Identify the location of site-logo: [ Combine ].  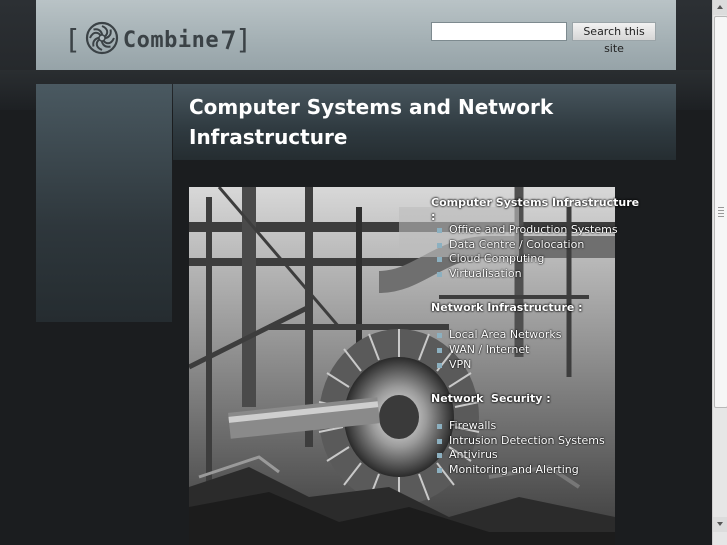
(158, 40).